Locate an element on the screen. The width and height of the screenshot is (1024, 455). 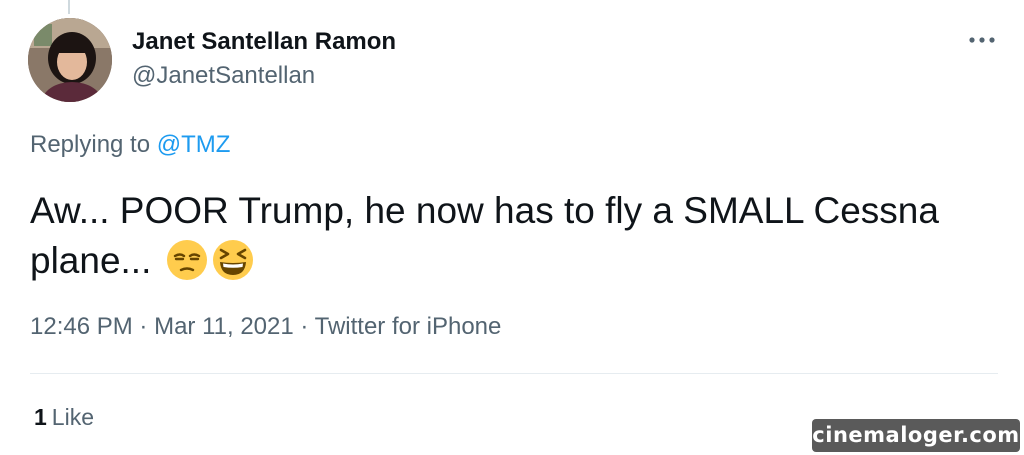
likes-label: Like is located at coordinates (72, 417).